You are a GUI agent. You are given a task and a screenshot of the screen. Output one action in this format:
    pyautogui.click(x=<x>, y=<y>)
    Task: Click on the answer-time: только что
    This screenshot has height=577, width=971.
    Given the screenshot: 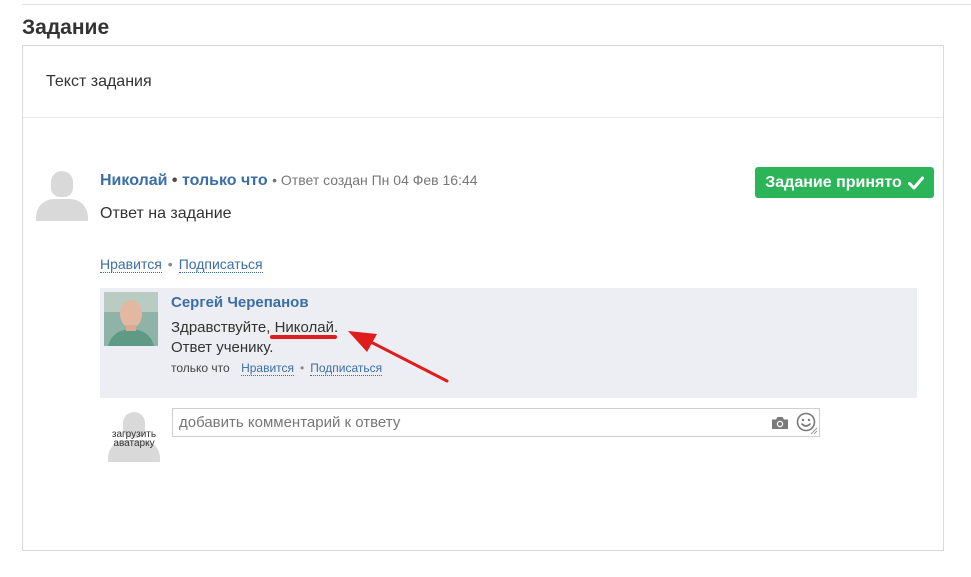 What is the action you would take?
    pyautogui.click(x=224, y=180)
    